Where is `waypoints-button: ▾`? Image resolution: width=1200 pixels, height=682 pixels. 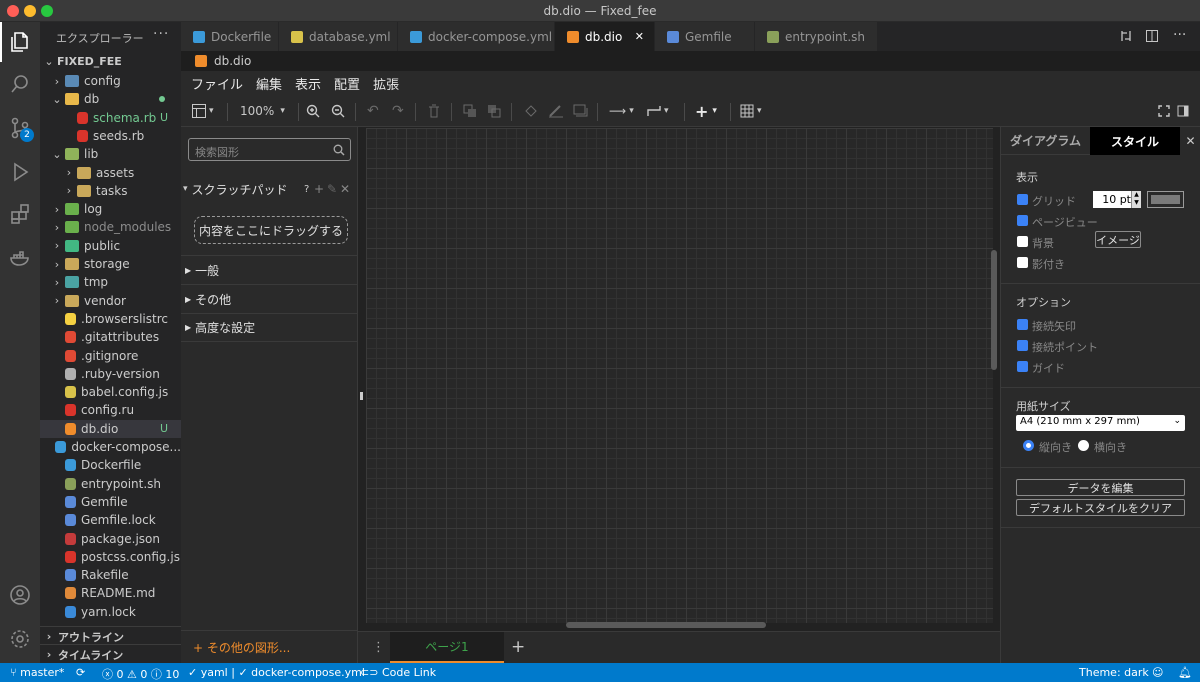 waypoints-button: ▾ is located at coordinates (658, 111).